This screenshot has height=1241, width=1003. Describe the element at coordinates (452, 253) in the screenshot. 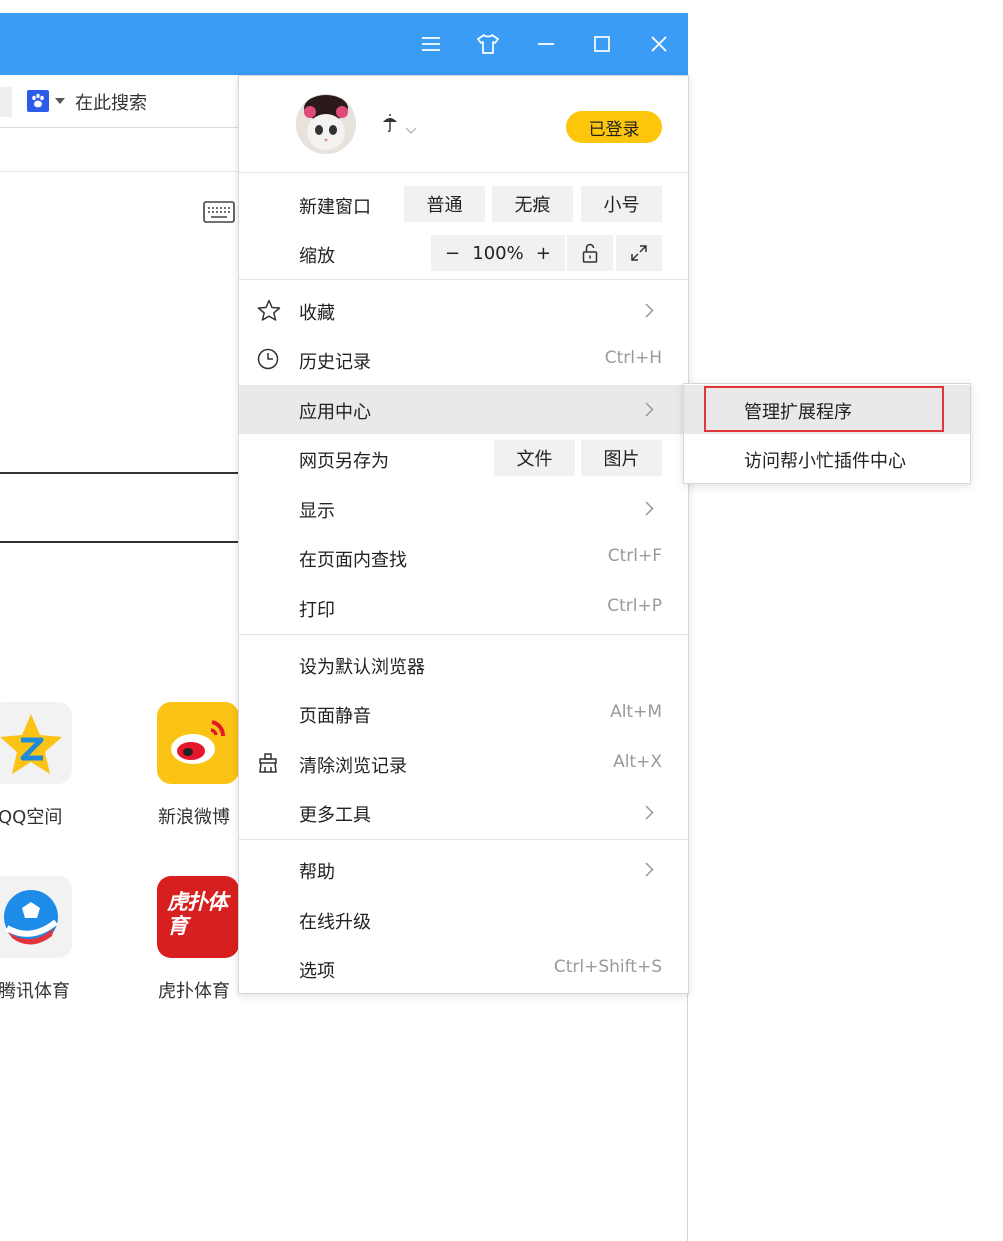

I see `zoom-out-button: −` at that location.